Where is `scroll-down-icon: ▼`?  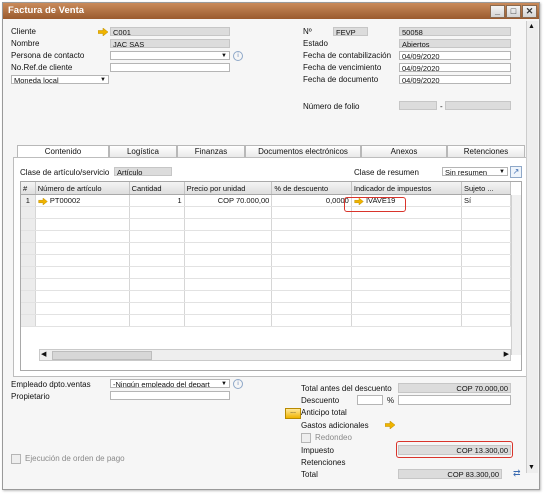
scroll-down-icon: ▼ is located at coordinates (531, 467).